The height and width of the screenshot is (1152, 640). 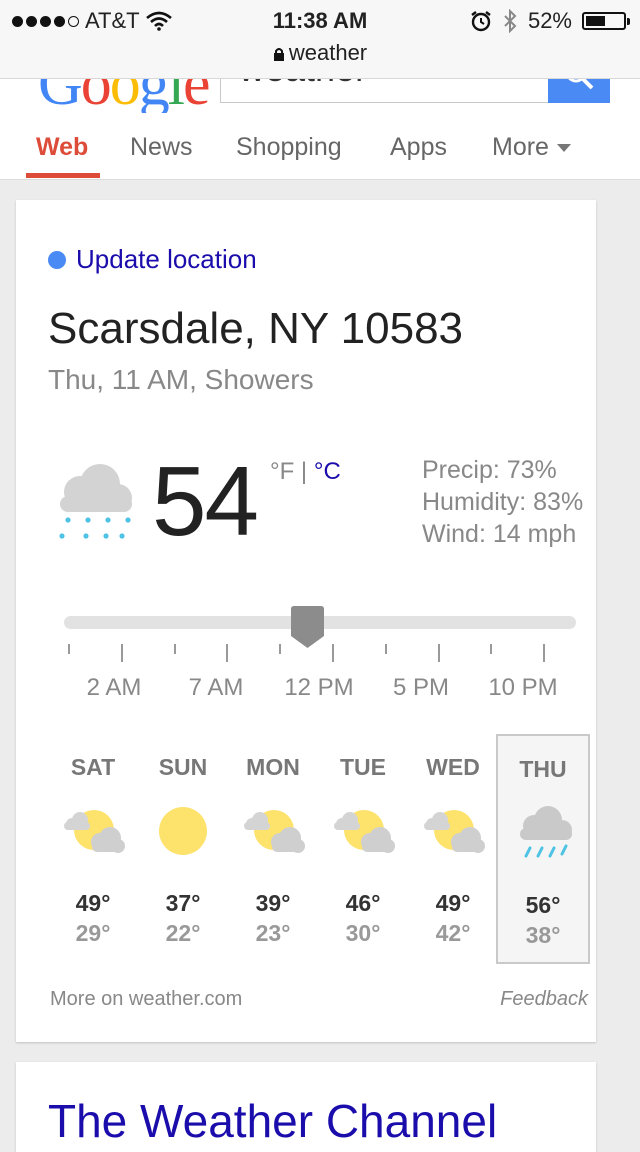 I want to click on url-text: weather, so click(x=328, y=52).